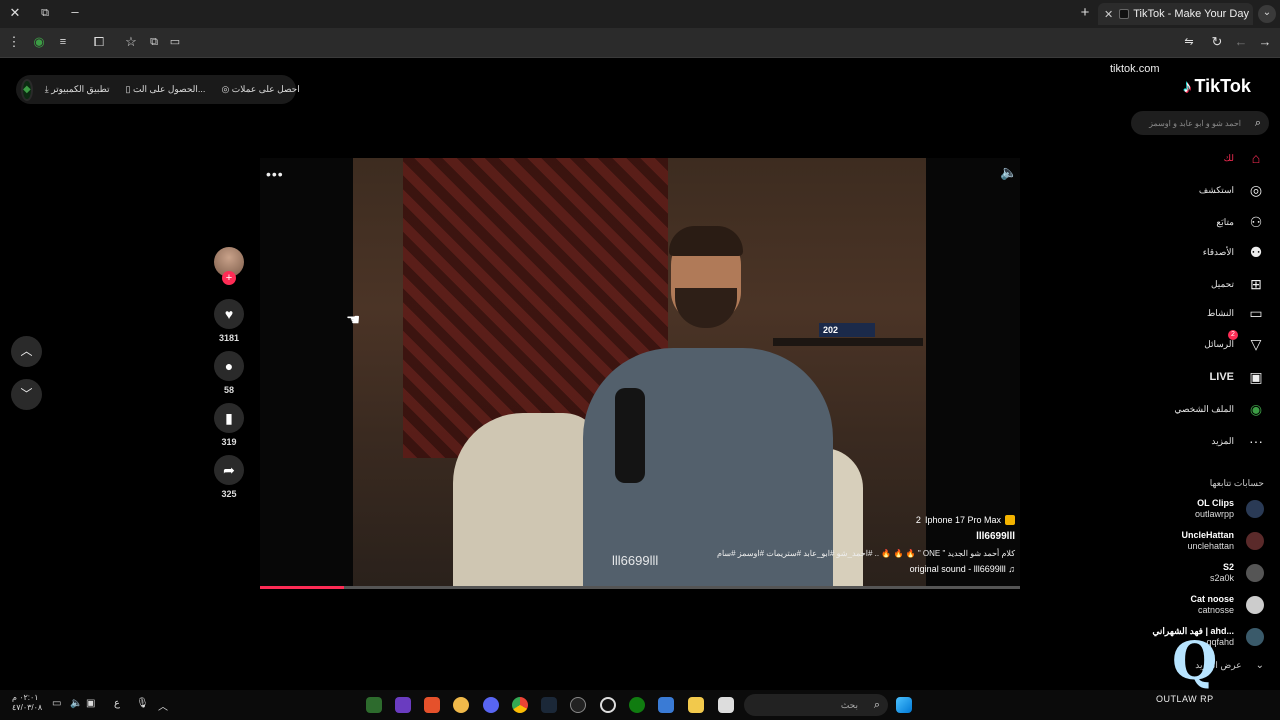  I want to click on language-indicator: ع, so click(117, 703).